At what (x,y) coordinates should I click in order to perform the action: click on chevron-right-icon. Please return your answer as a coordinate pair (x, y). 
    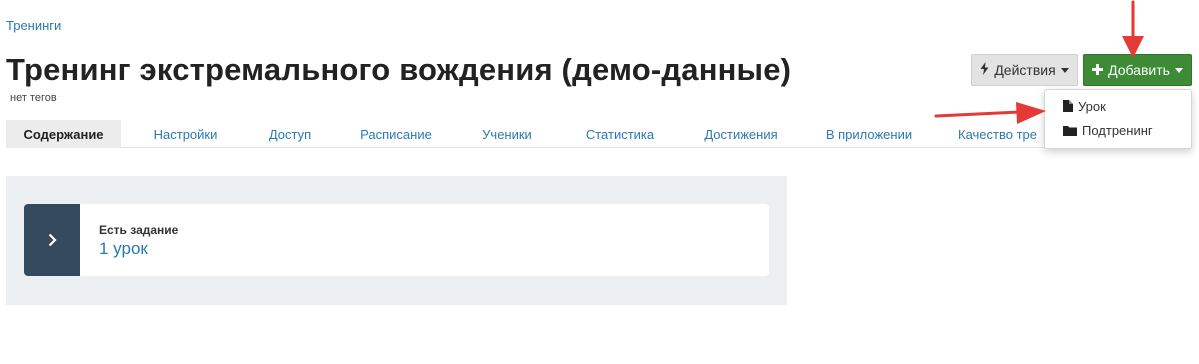
    Looking at the image, I should click on (52, 240).